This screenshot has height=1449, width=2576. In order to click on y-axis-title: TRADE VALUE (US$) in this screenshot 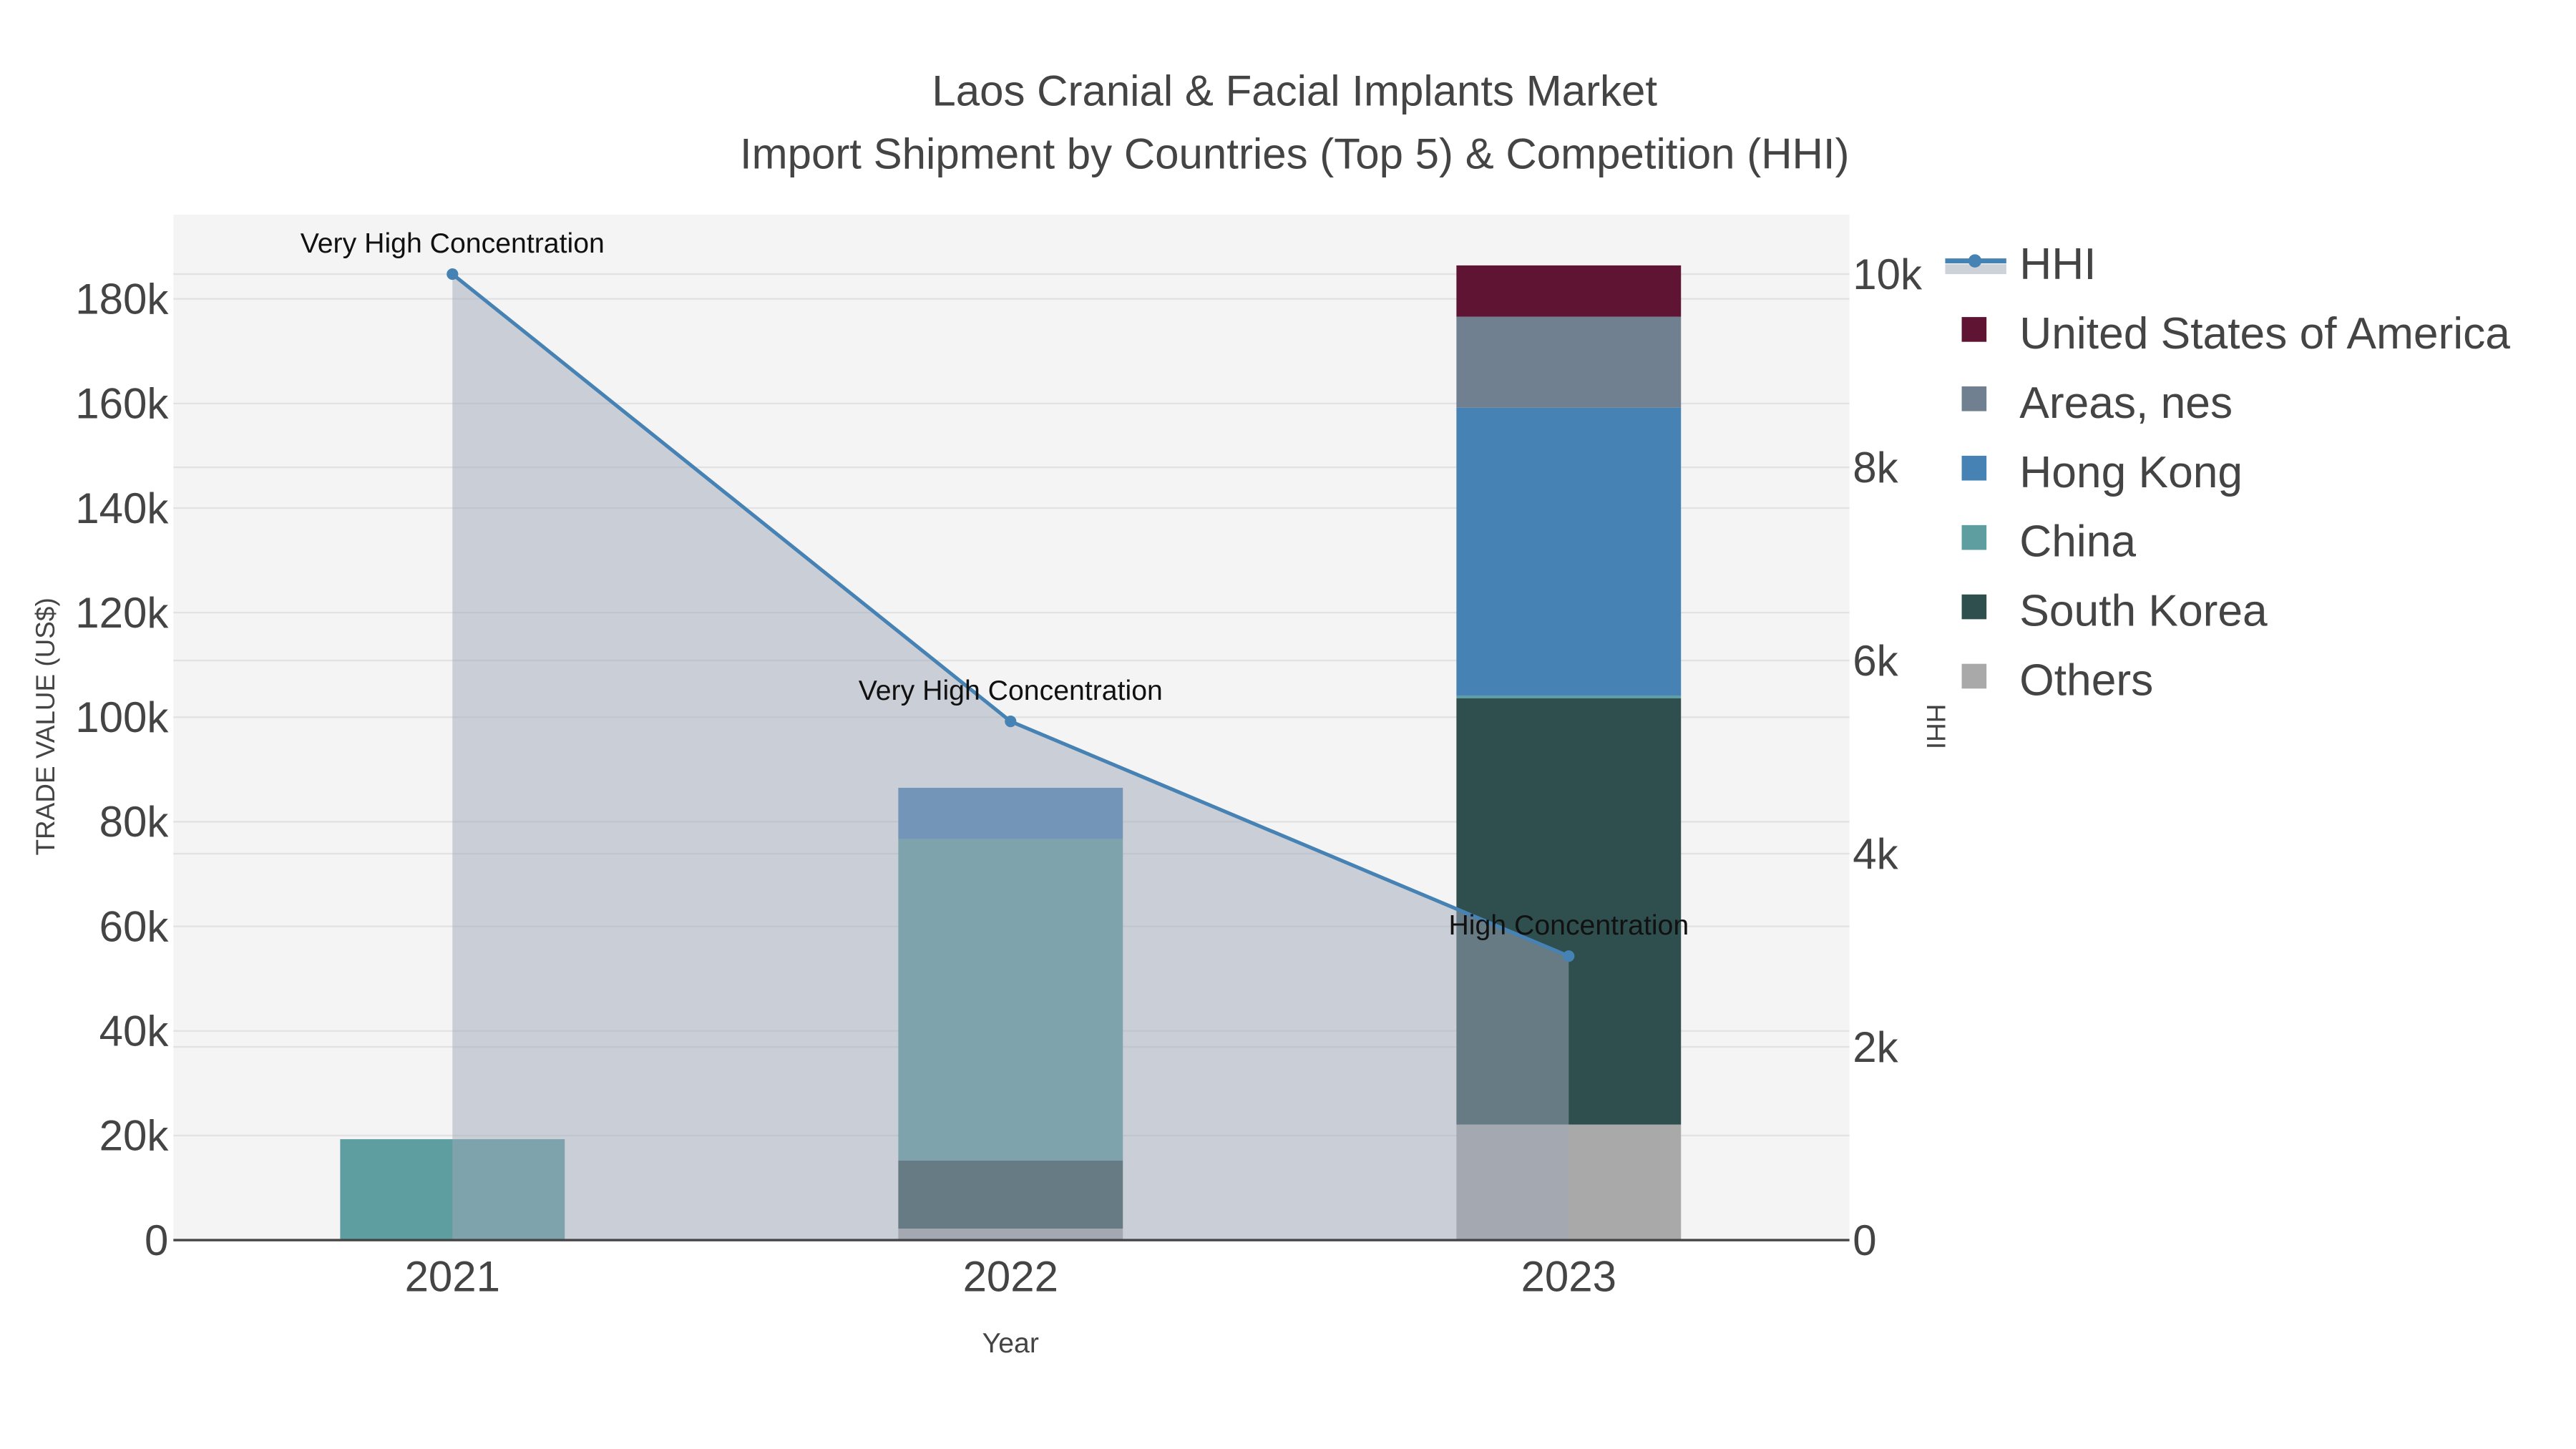, I will do `click(45, 726)`.